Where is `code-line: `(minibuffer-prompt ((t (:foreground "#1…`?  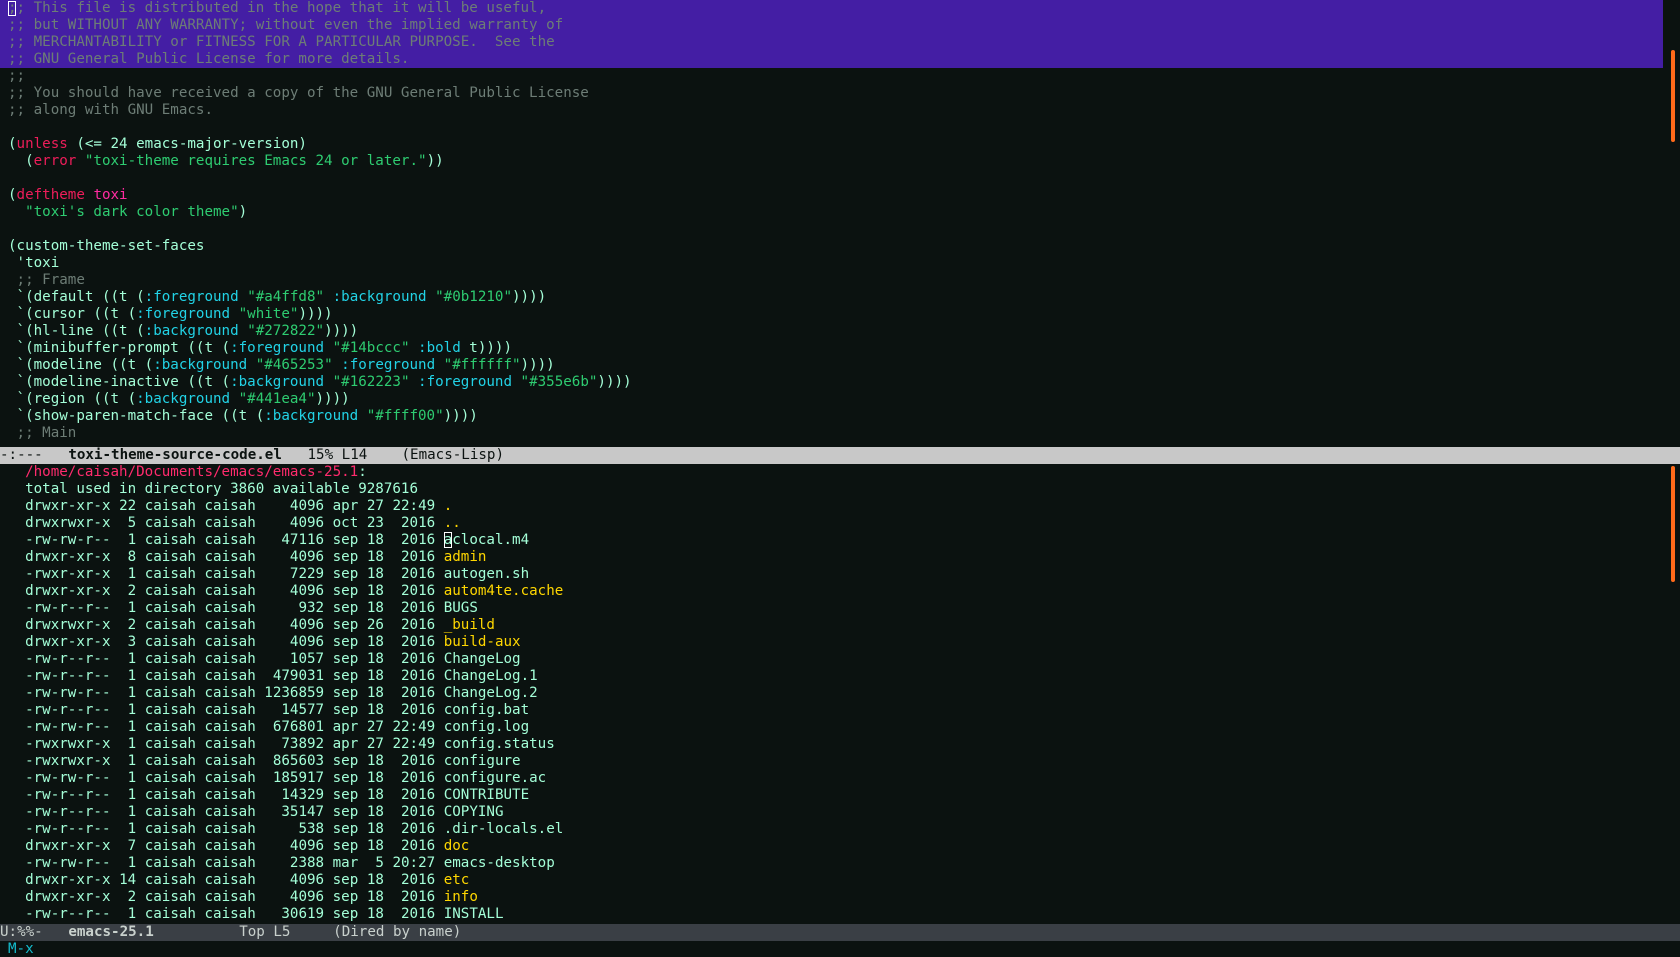 code-line: `(minibuffer-prompt ((t (:foreground "#1… is located at coordinates (831, 348).